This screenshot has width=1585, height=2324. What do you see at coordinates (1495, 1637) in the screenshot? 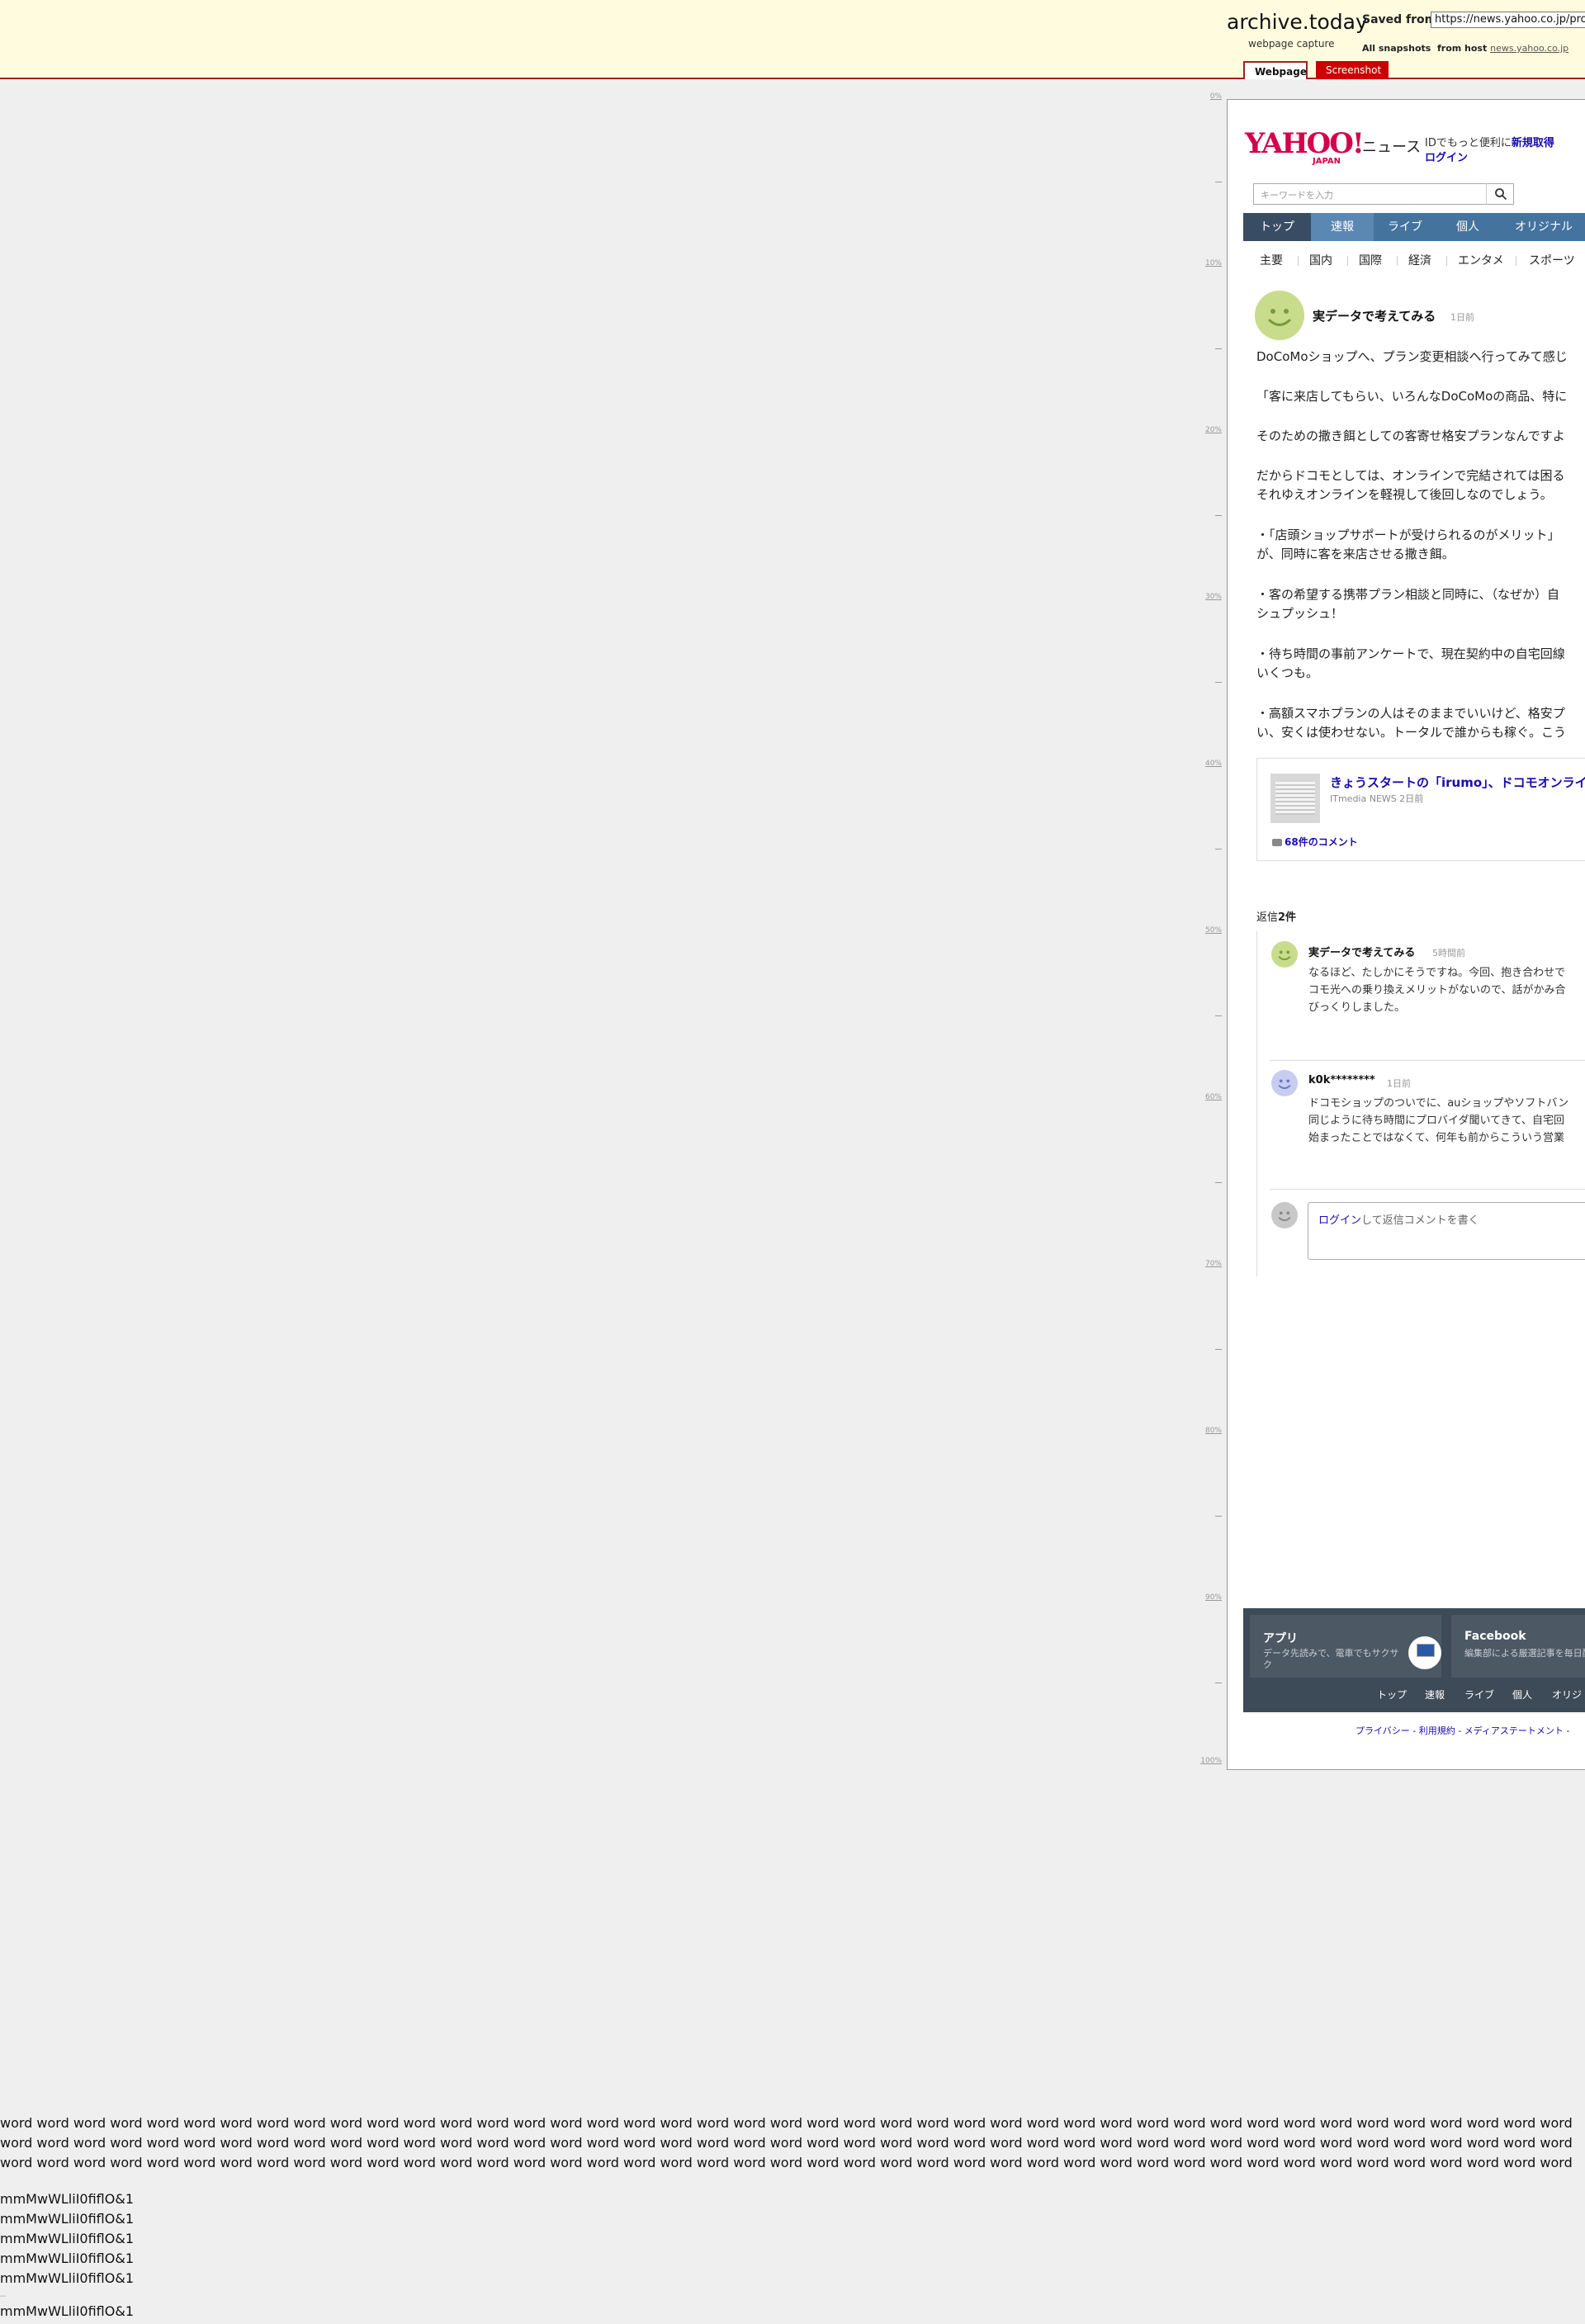
I see `footer-facebook-title: Facebook` at bounding box center [1495, 1637].